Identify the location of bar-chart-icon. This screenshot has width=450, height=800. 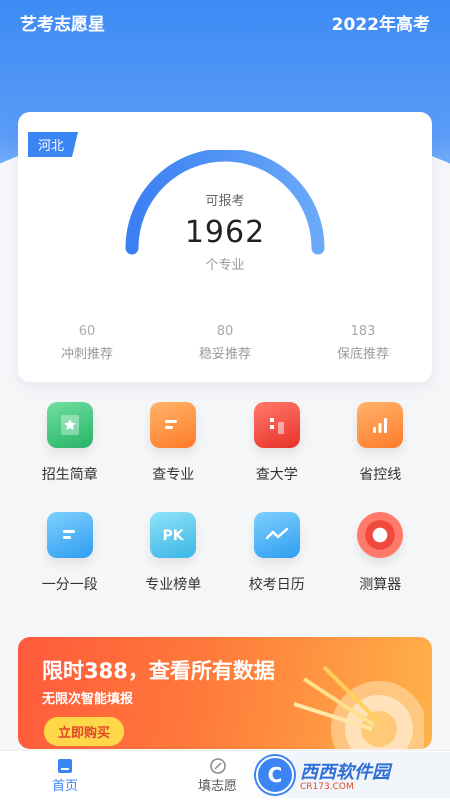
(380, 425).